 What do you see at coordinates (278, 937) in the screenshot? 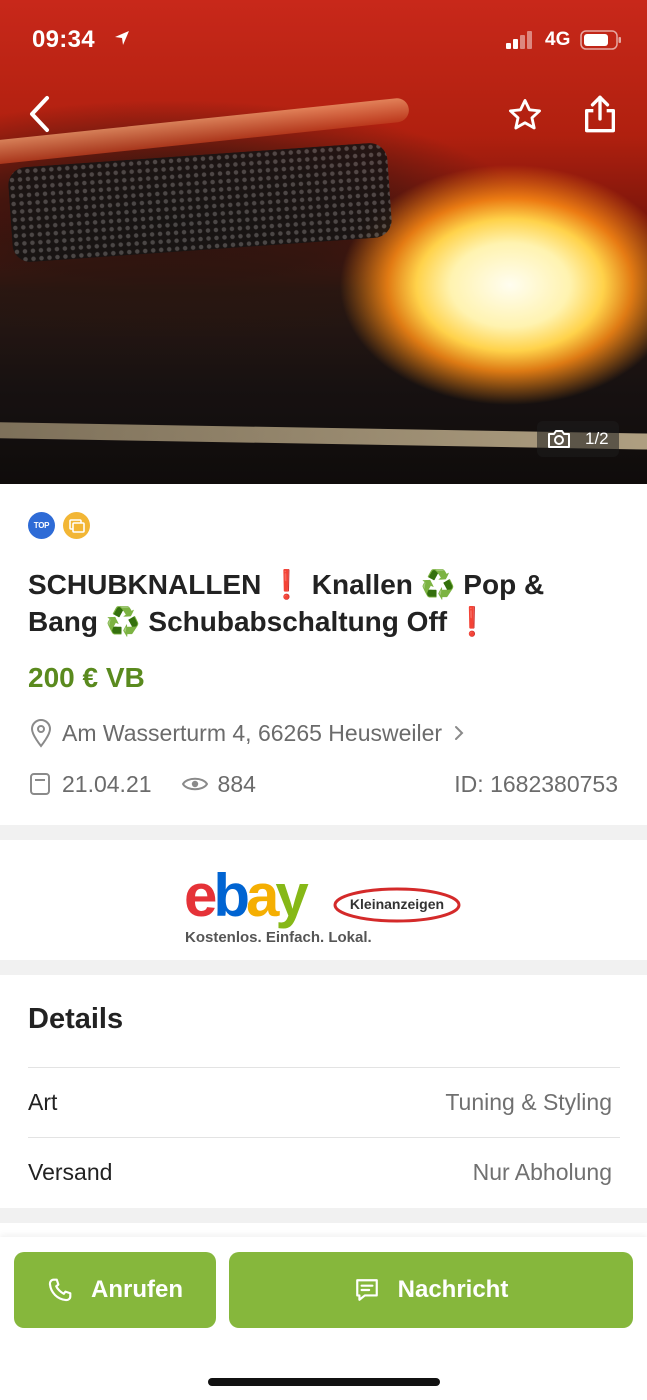
I see `ebay-slogan: Kostenlos. Einfach. Lokal.` at bounding box center [278, 937].